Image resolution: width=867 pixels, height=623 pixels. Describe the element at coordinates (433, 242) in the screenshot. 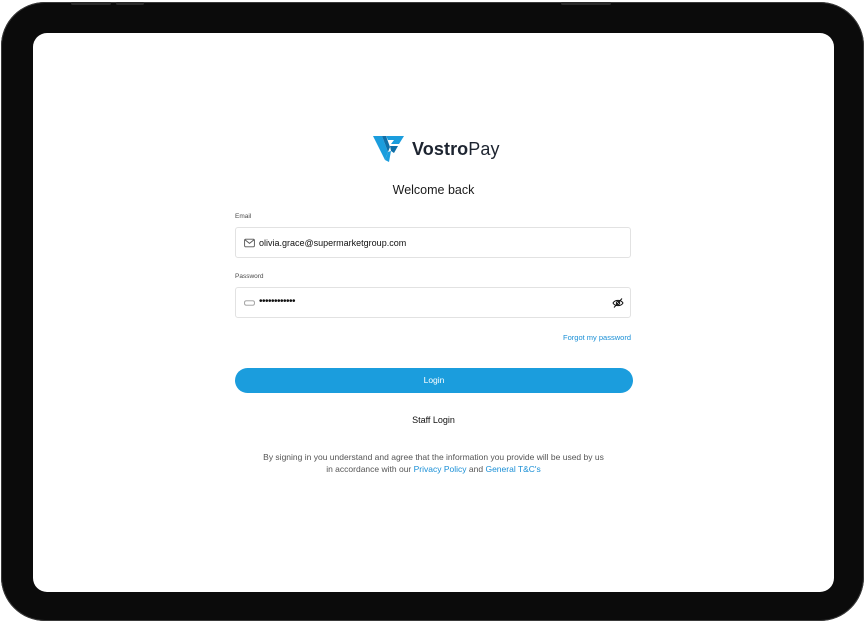

I see `email-field: olivia.grace@supermarketgroup.com` at that location.